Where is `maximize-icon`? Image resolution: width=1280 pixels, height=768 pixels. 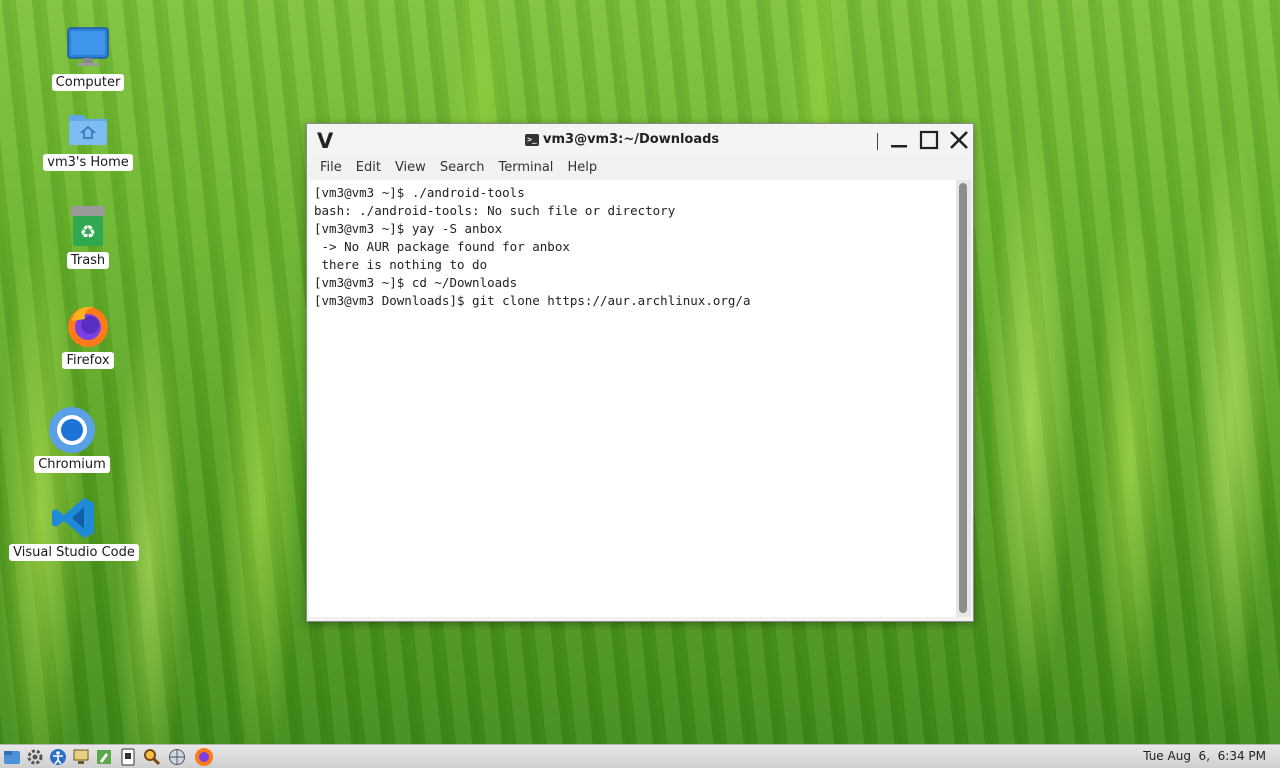 maximize-icon is located at coordinates (929, 140).